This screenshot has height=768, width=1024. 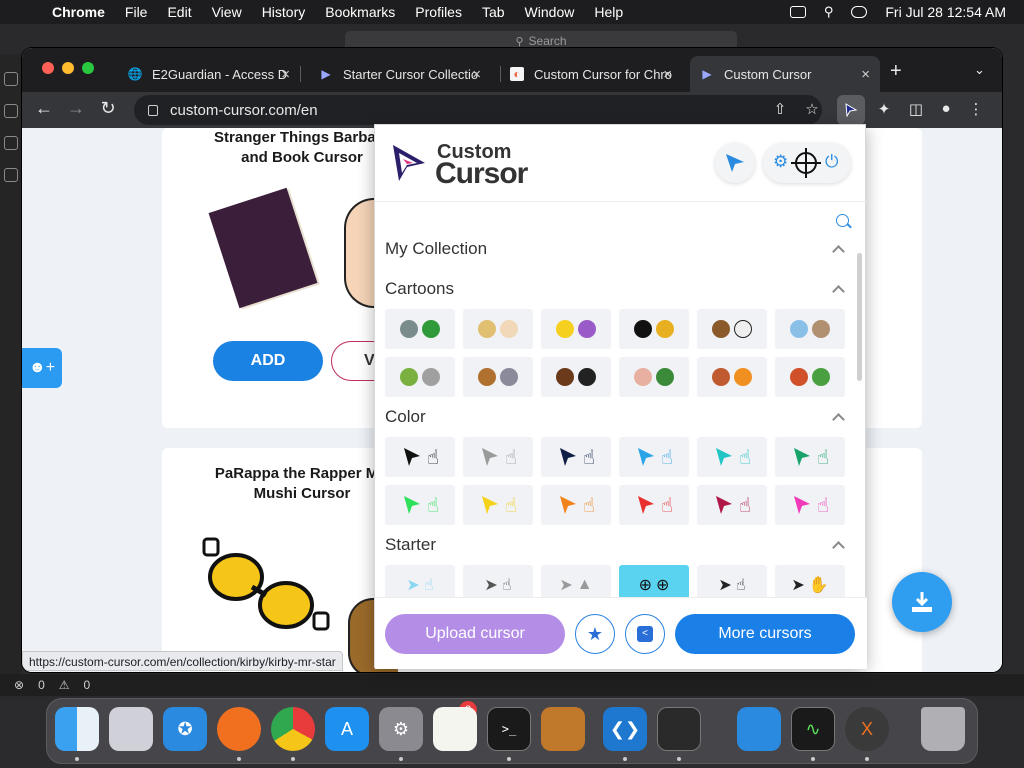 What do you see at coordinates (87, 685) in the screenshot?
I see `warning-count: 0` at bounding box center [87, 685].